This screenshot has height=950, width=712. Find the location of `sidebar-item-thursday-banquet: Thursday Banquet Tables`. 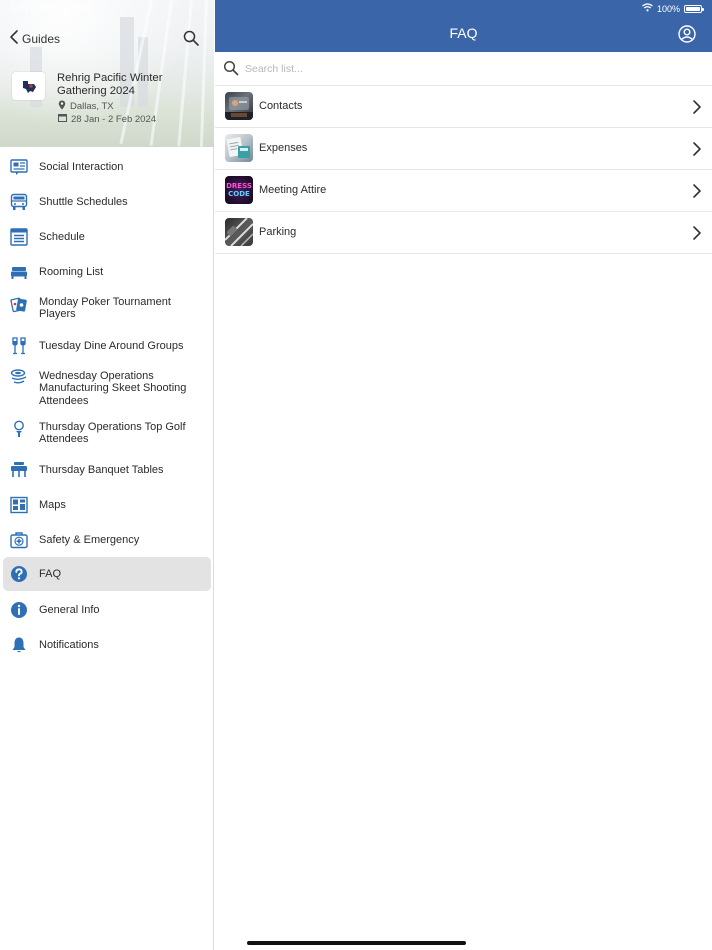

sidebar-item-thursday-banquet: Thursday Banquet Tables is located at coordinates (107, 470).